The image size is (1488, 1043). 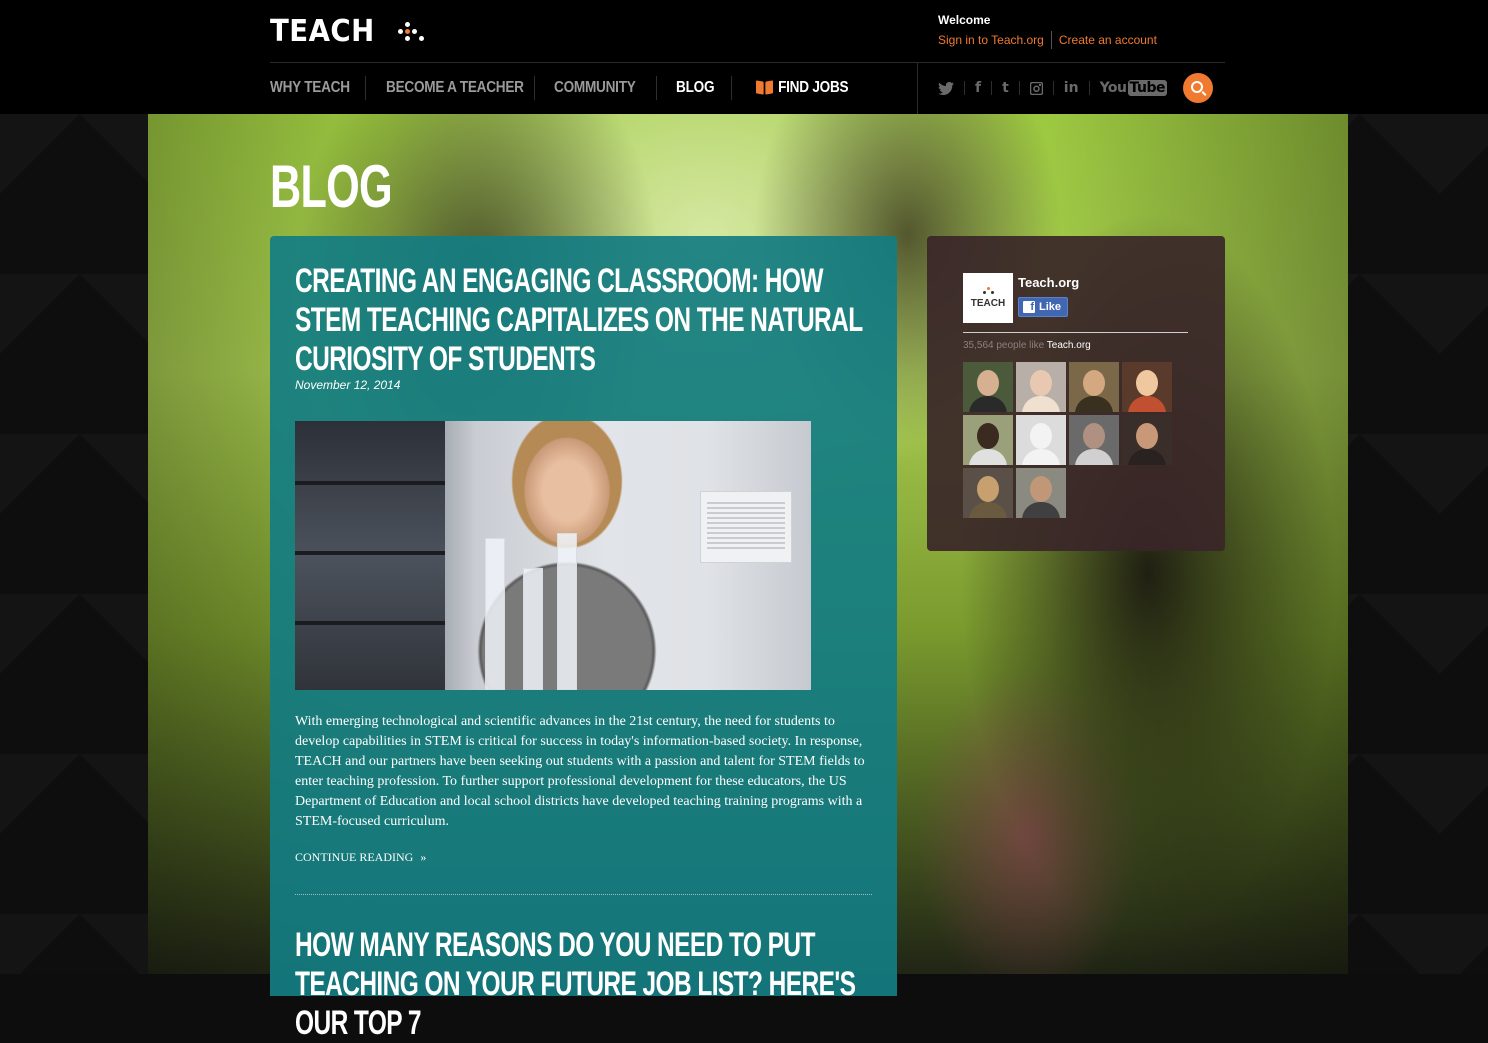 I want to click on facebook-fan-faces, so click(x=1069, y=440).